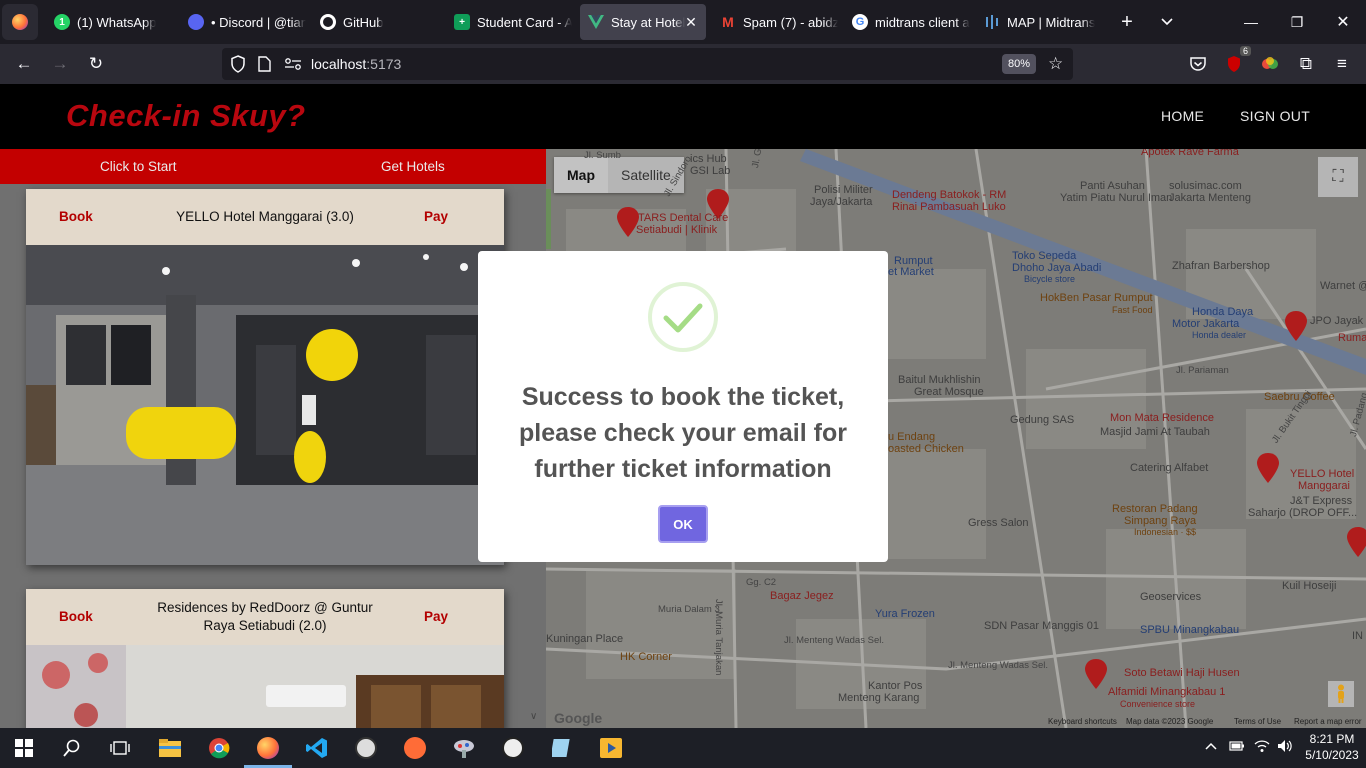  What do you see at coordinates (415, 748) in the screenshot?
I see `postman-icon` at bounding box center [415, 748].